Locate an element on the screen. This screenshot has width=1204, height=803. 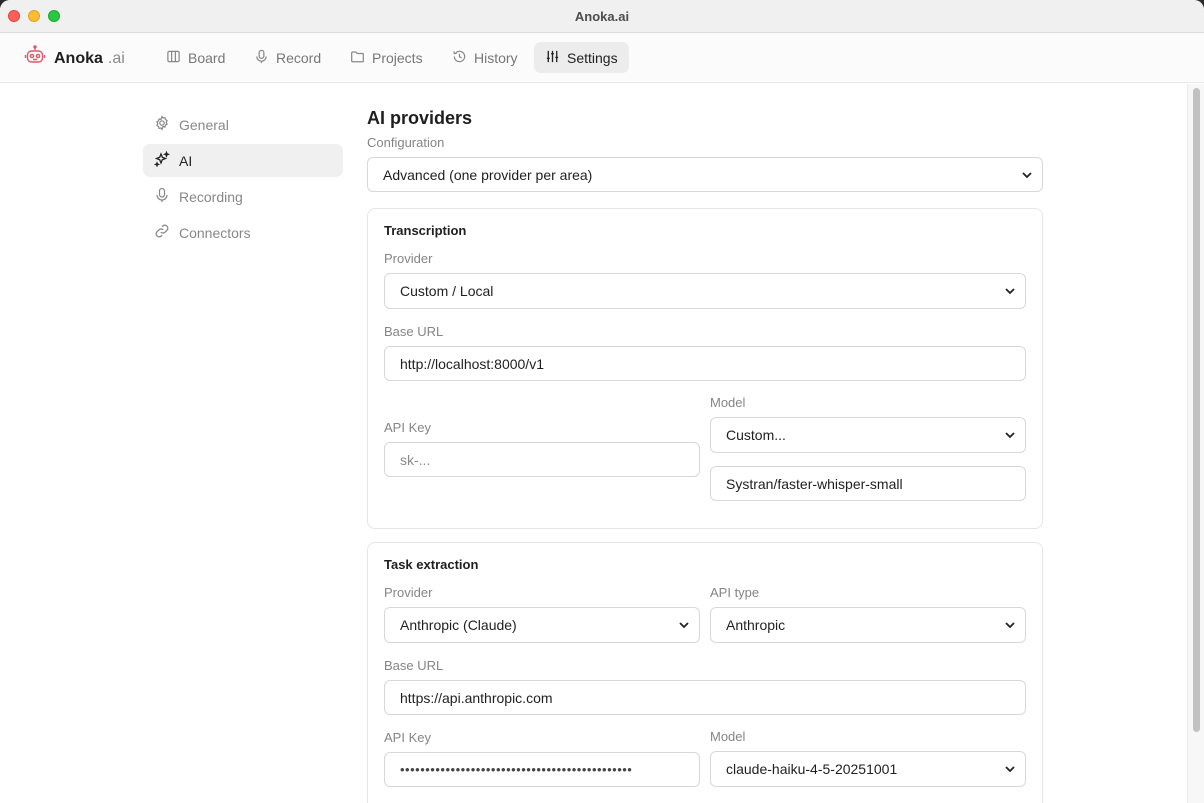
sidebar-item-recording: Recording is located at coordinates (243, 196).